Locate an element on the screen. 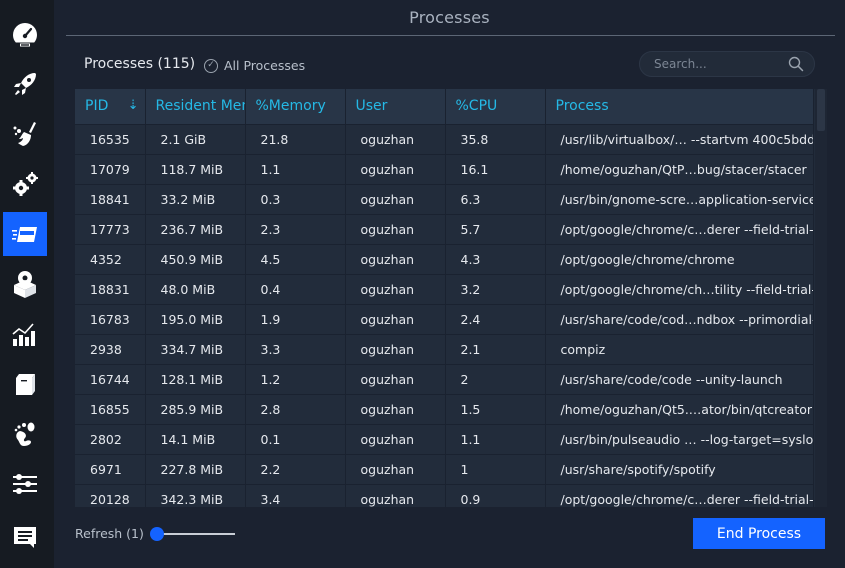 The width and height of the screenshot is (845, 568). sidebar-item-startup-apps is located at coordinates (25, 84).